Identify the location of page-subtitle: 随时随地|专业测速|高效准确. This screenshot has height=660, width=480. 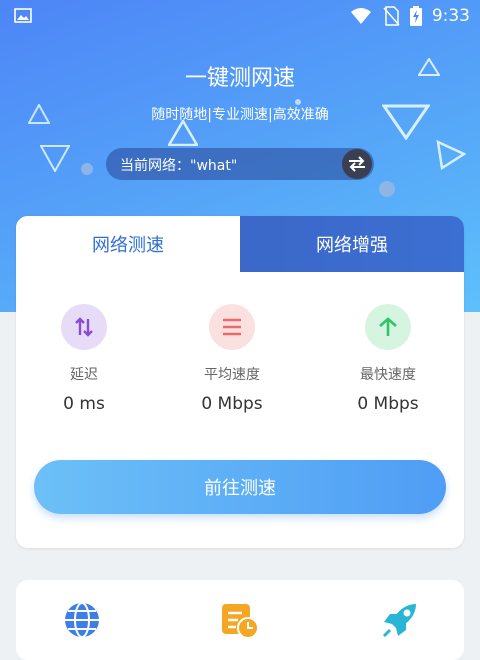
(240, 115).